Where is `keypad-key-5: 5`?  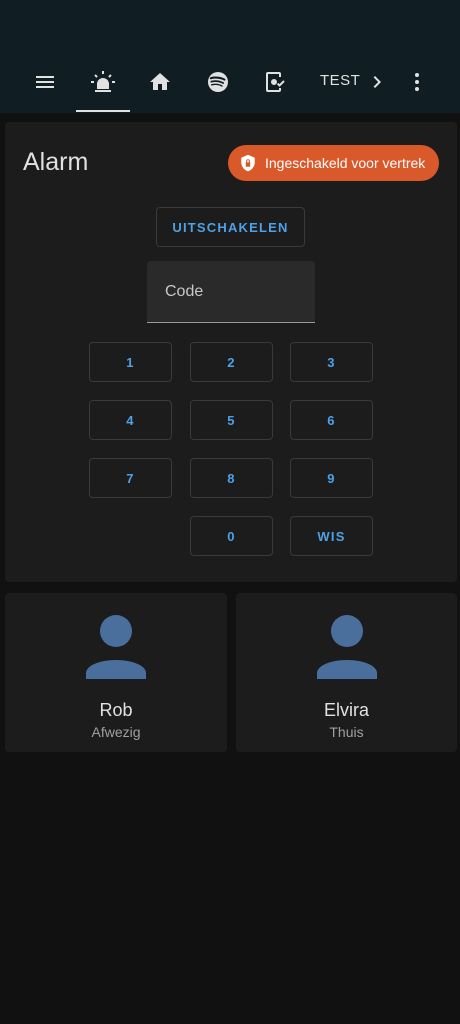
keypad-key-5: 5 is located at coordinates (231, 420).